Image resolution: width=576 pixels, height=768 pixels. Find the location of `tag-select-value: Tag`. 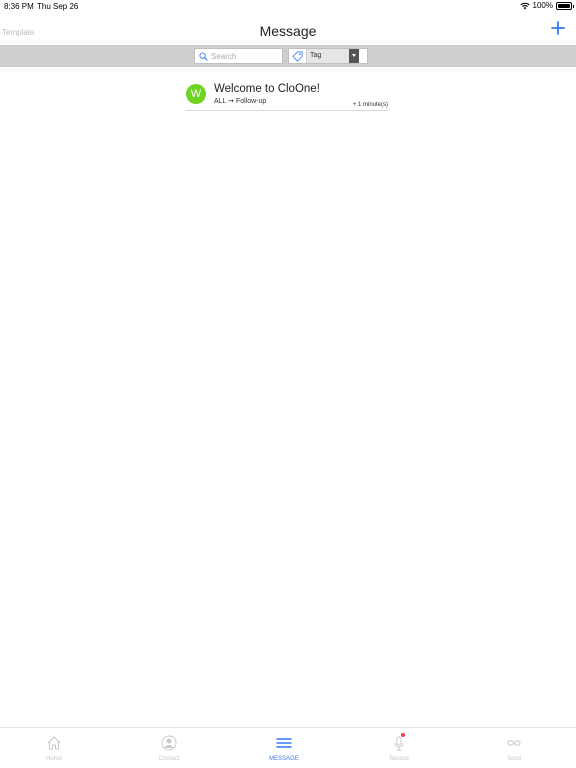

tag-select-value: Tag is located at coordinates (316, 55).